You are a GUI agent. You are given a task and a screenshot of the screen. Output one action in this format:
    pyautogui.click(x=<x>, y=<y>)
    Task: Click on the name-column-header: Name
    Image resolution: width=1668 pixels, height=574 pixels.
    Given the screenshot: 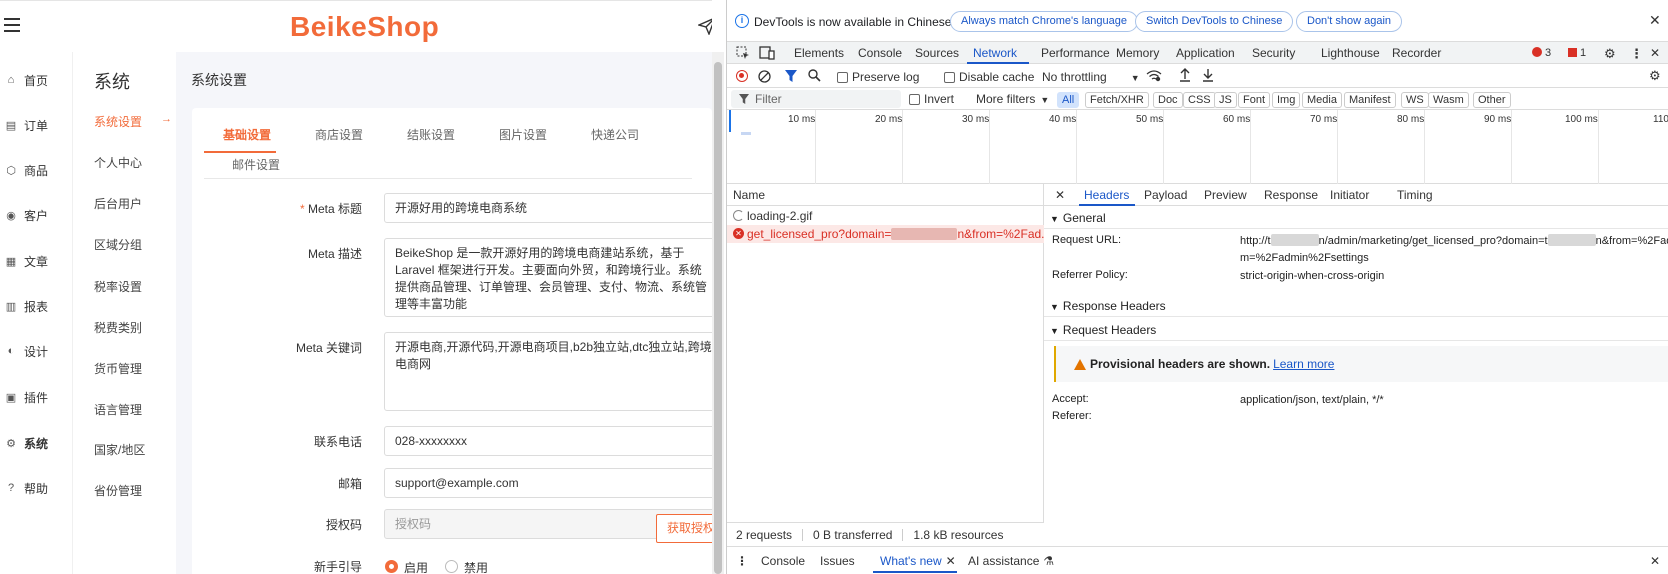 What is the action you would take?
    pyautogui.click(x=885, y=195)
    